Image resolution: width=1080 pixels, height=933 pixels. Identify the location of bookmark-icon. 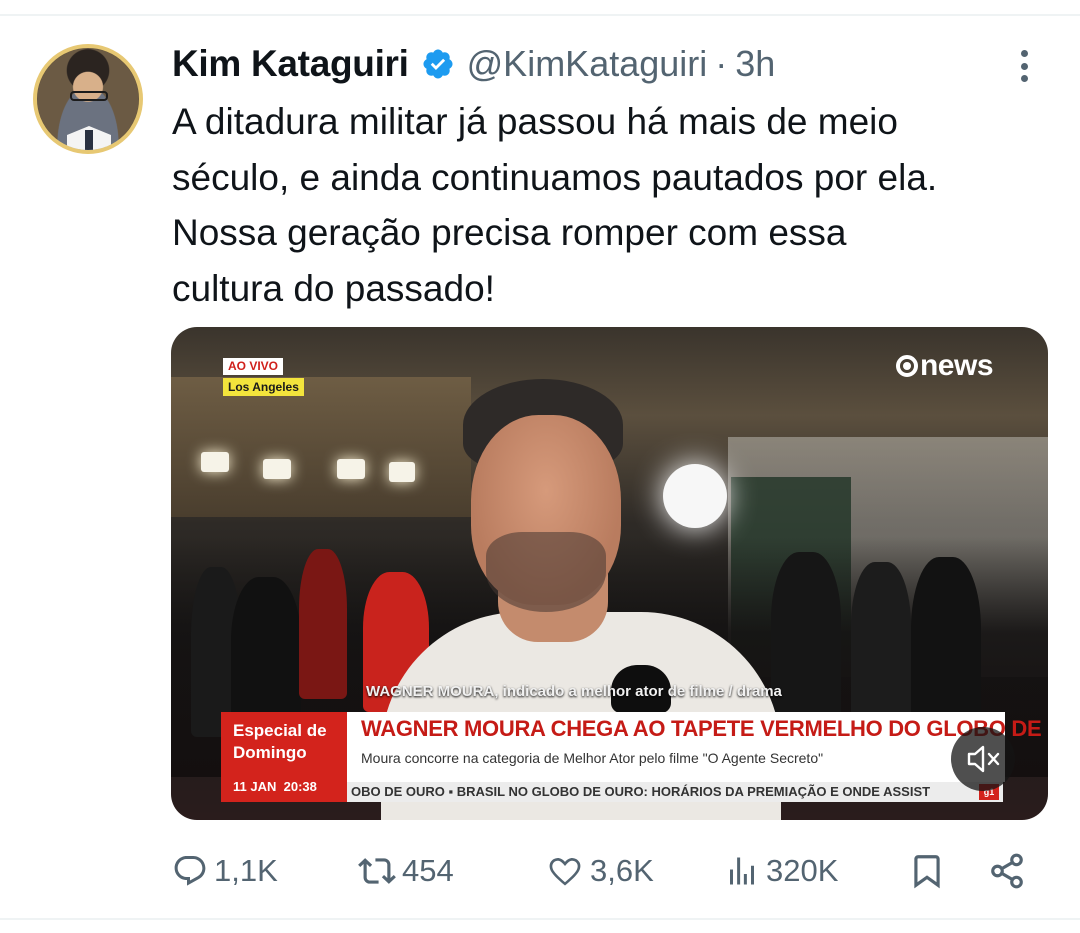
(927, 872).